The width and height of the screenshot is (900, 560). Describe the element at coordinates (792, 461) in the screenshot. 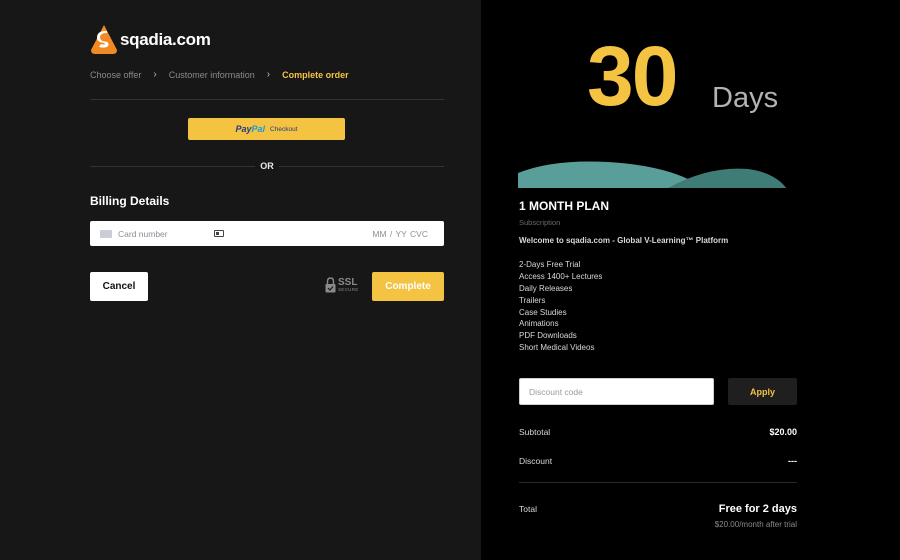

I see `discount-value: ---` at that location.